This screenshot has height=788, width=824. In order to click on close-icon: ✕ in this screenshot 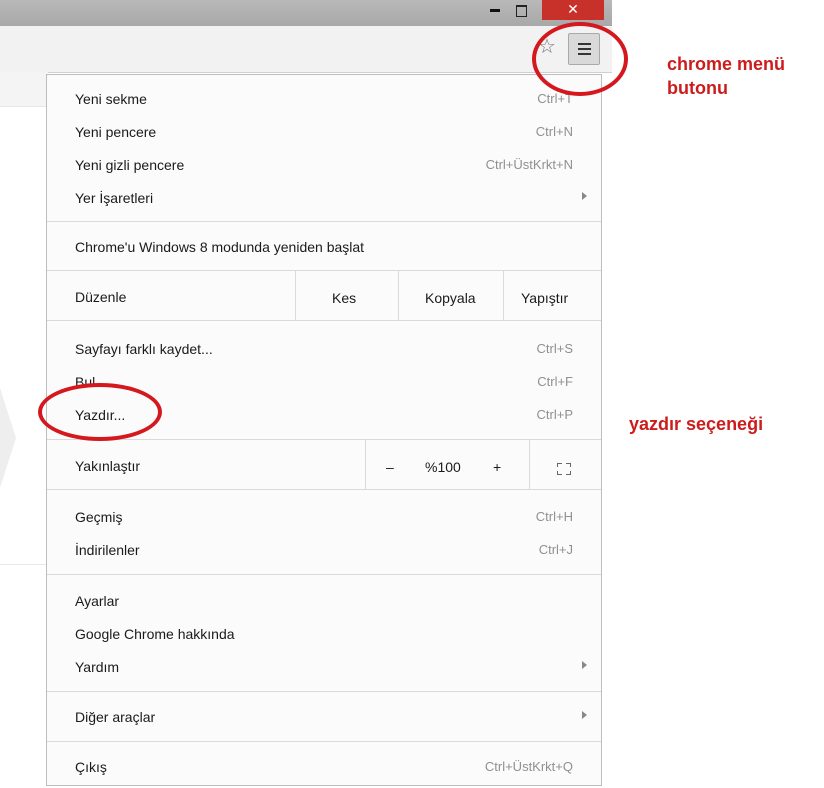, I will do `click(573, 9)`.